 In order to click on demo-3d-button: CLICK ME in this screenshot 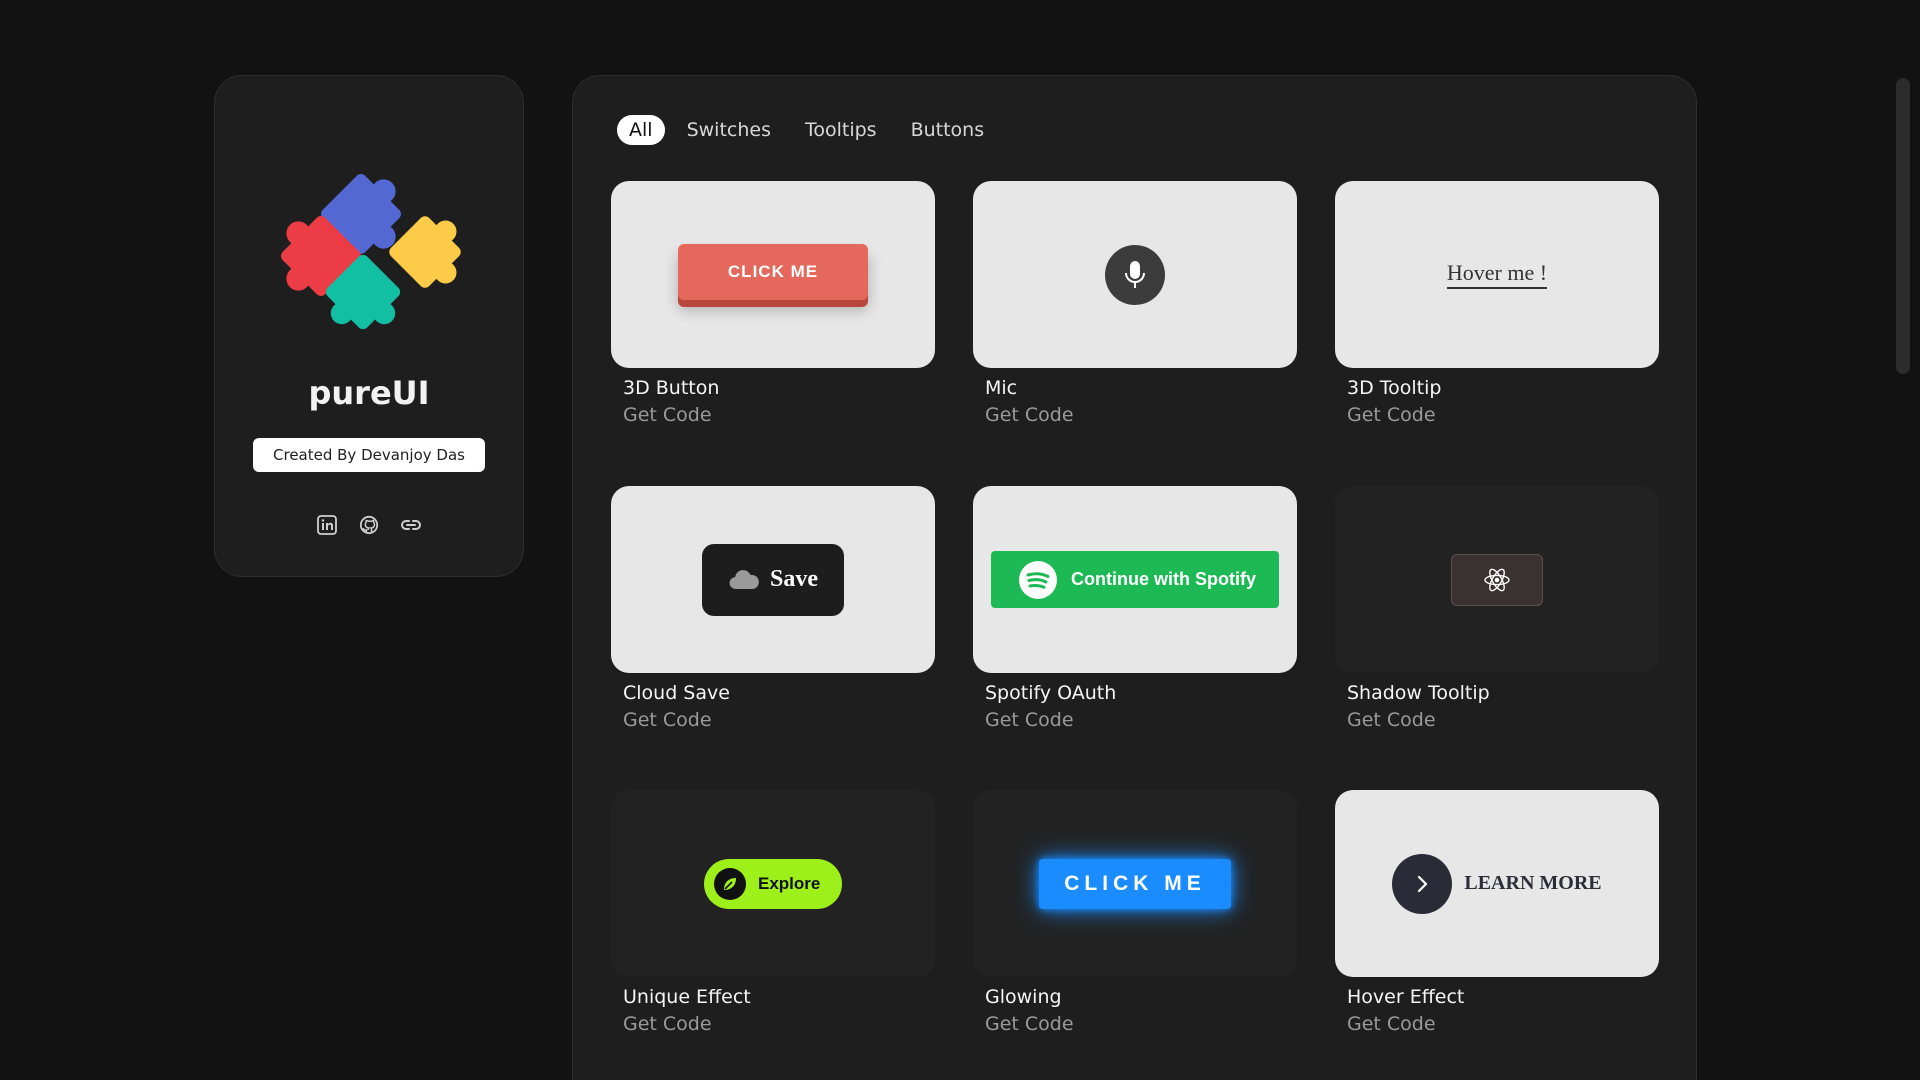, I will do `click(773, 271)`.